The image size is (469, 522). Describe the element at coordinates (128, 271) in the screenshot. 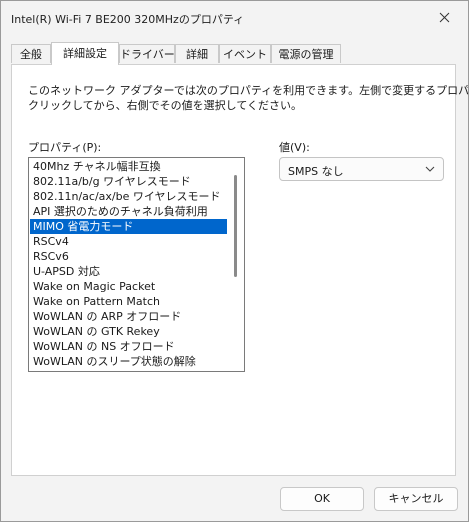

I see `property-item: U-APSD 対応` at that location.